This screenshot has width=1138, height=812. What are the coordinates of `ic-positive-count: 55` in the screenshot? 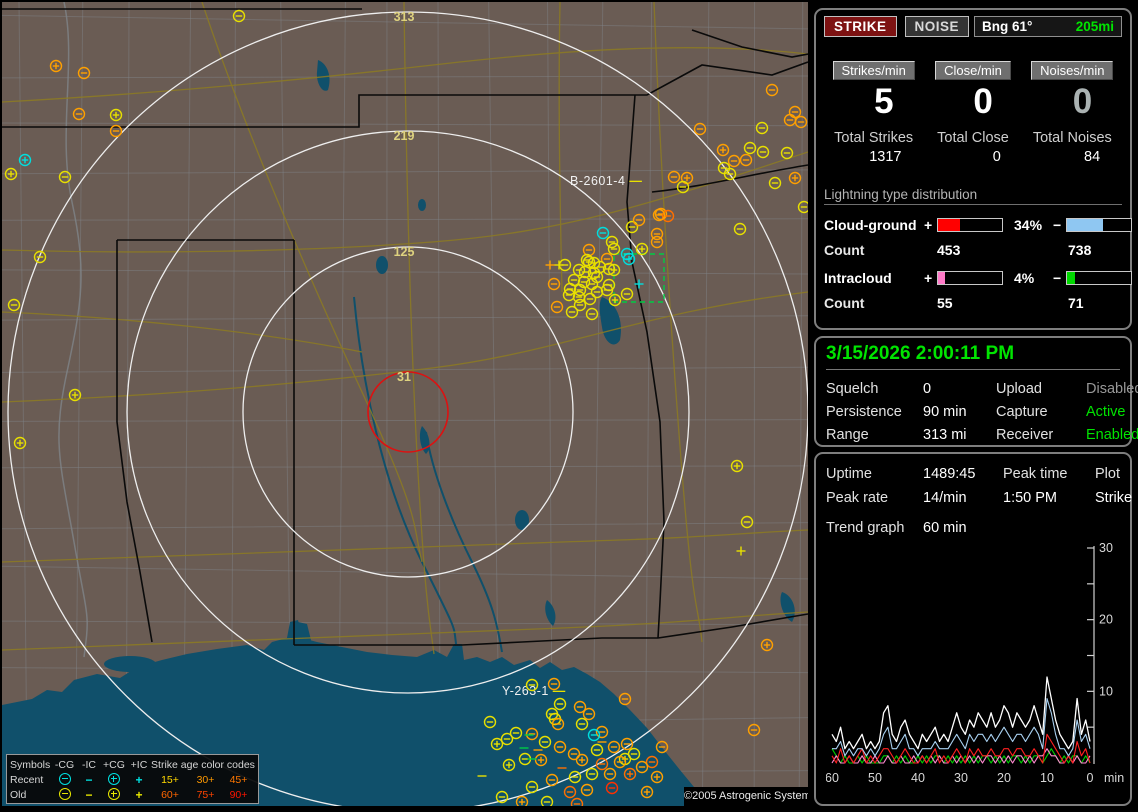 It's located at (945, 303).